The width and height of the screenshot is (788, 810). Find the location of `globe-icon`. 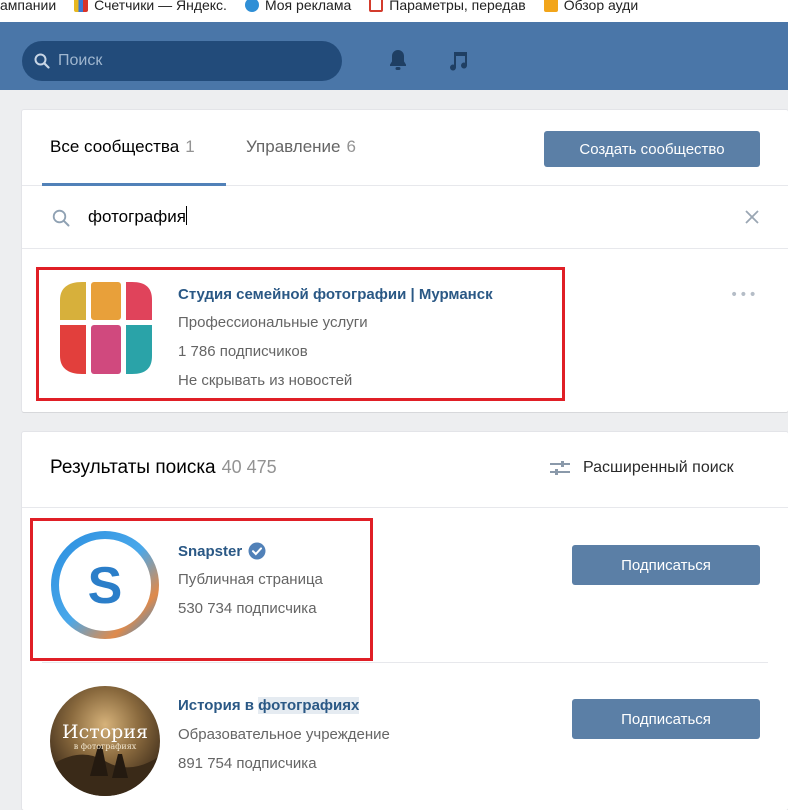

globe-icon is located at coordinates (251, 6).